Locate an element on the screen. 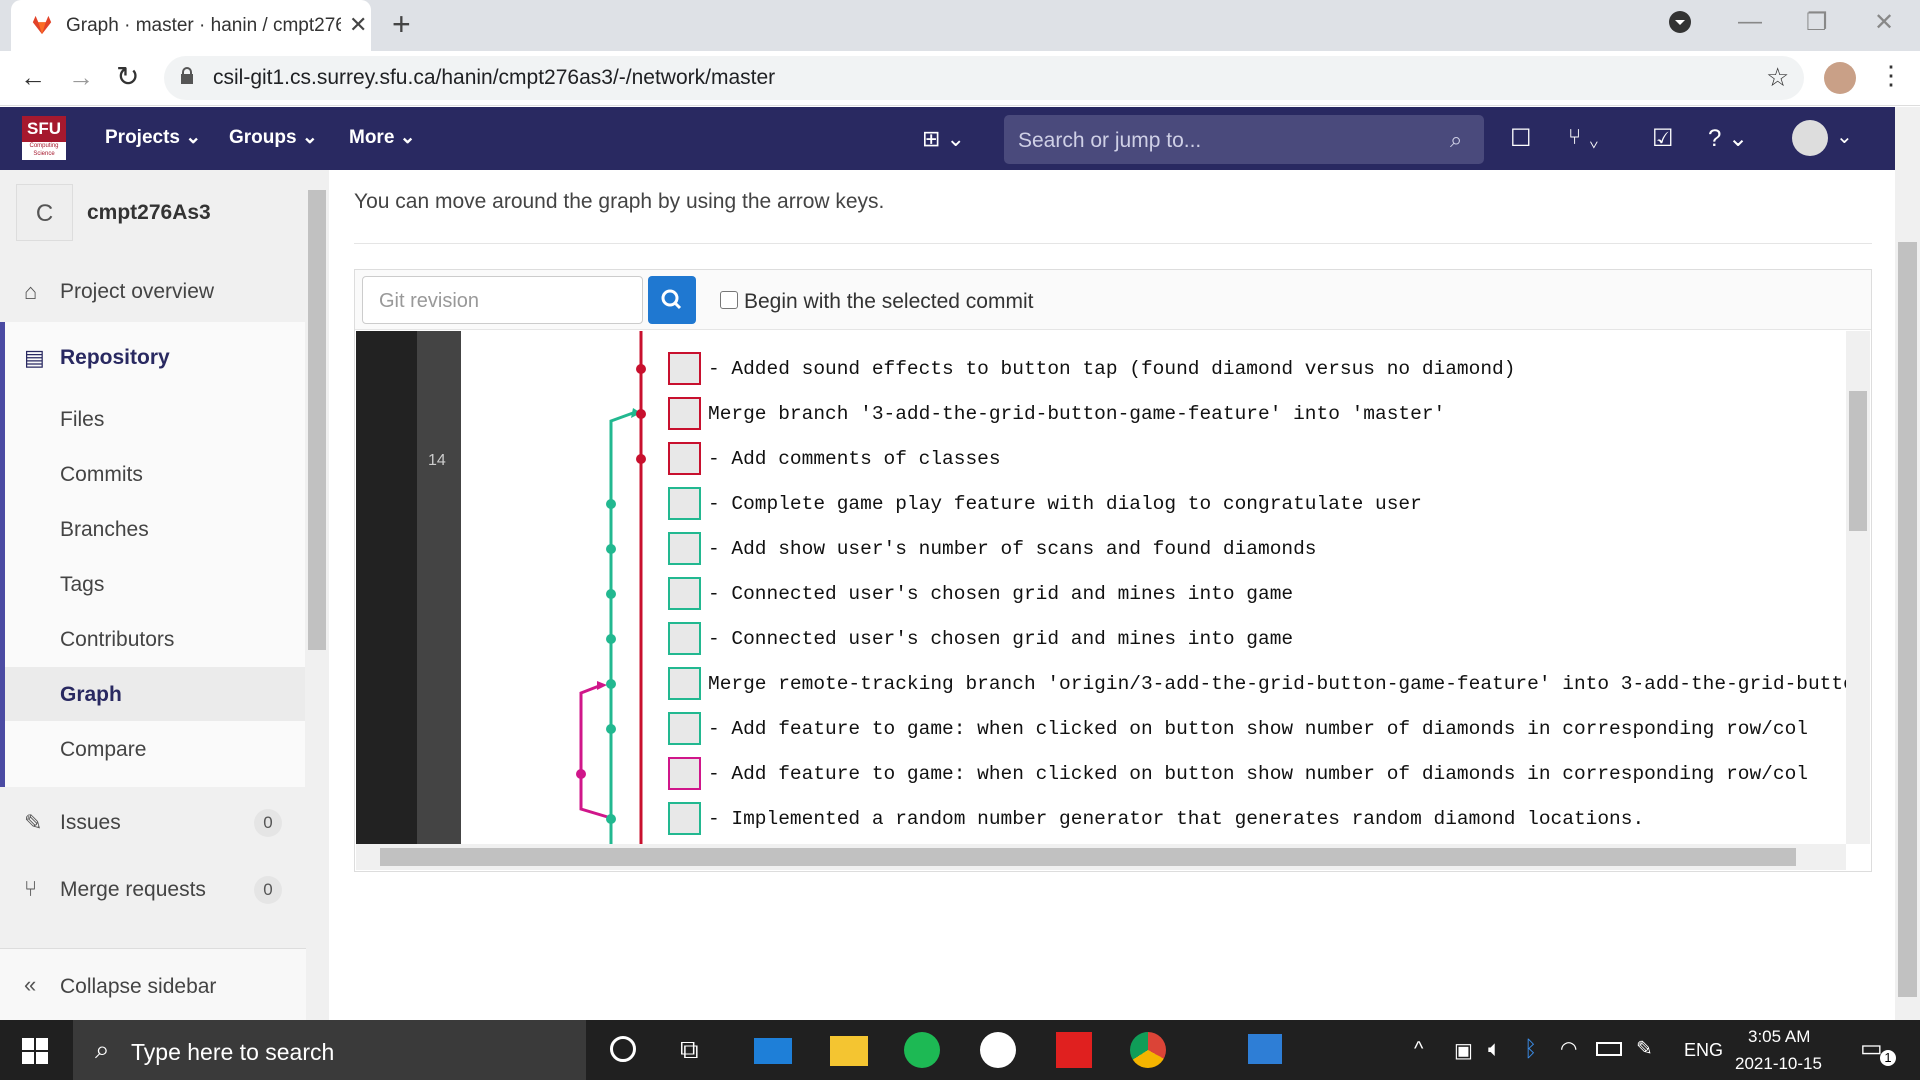 The height and width of the screenshot is (1080, 1920). user-avatar is located at coordinates (1810, 138).